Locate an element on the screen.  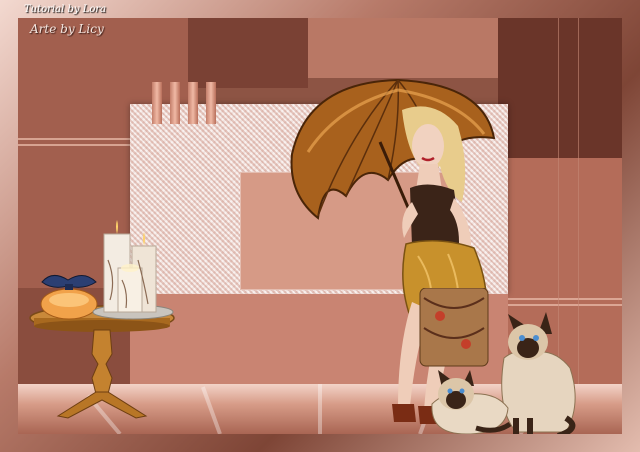
bg-panel-right-dark is located at coordinates (560, 88).